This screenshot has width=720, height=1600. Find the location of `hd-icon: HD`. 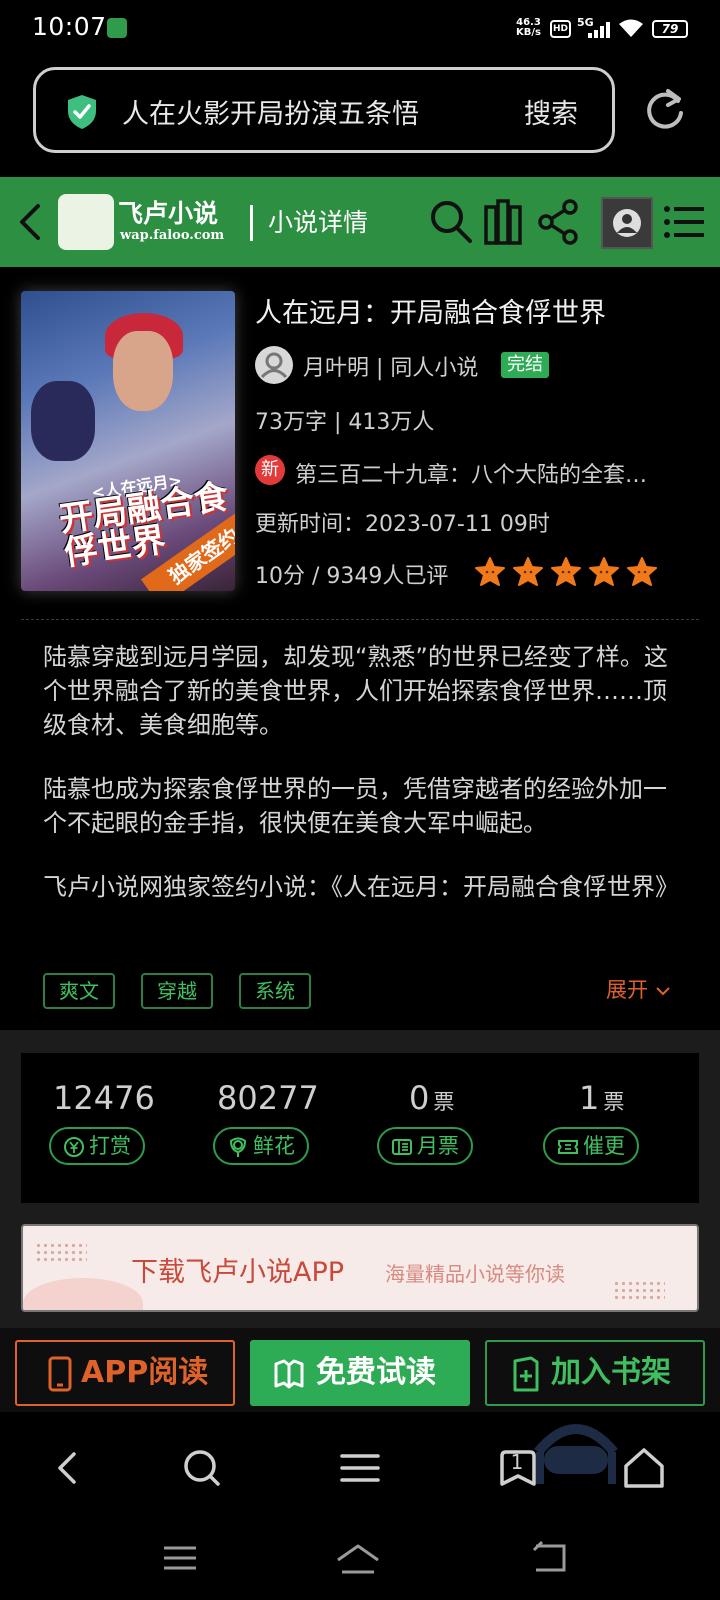

hd-icon: HD is located at coordinates (560, 29).